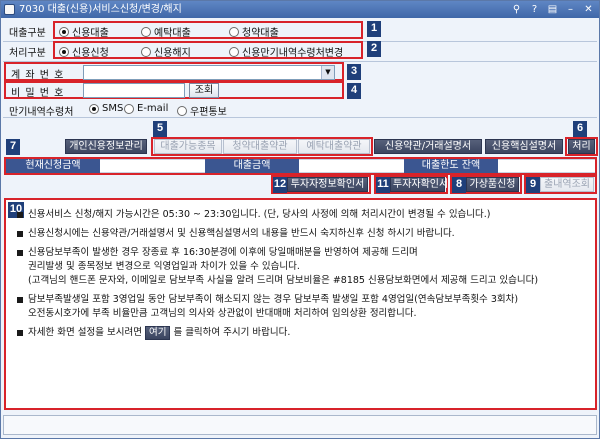  I want to click on loan-amount-label: 대출금액, so click(252, 166).